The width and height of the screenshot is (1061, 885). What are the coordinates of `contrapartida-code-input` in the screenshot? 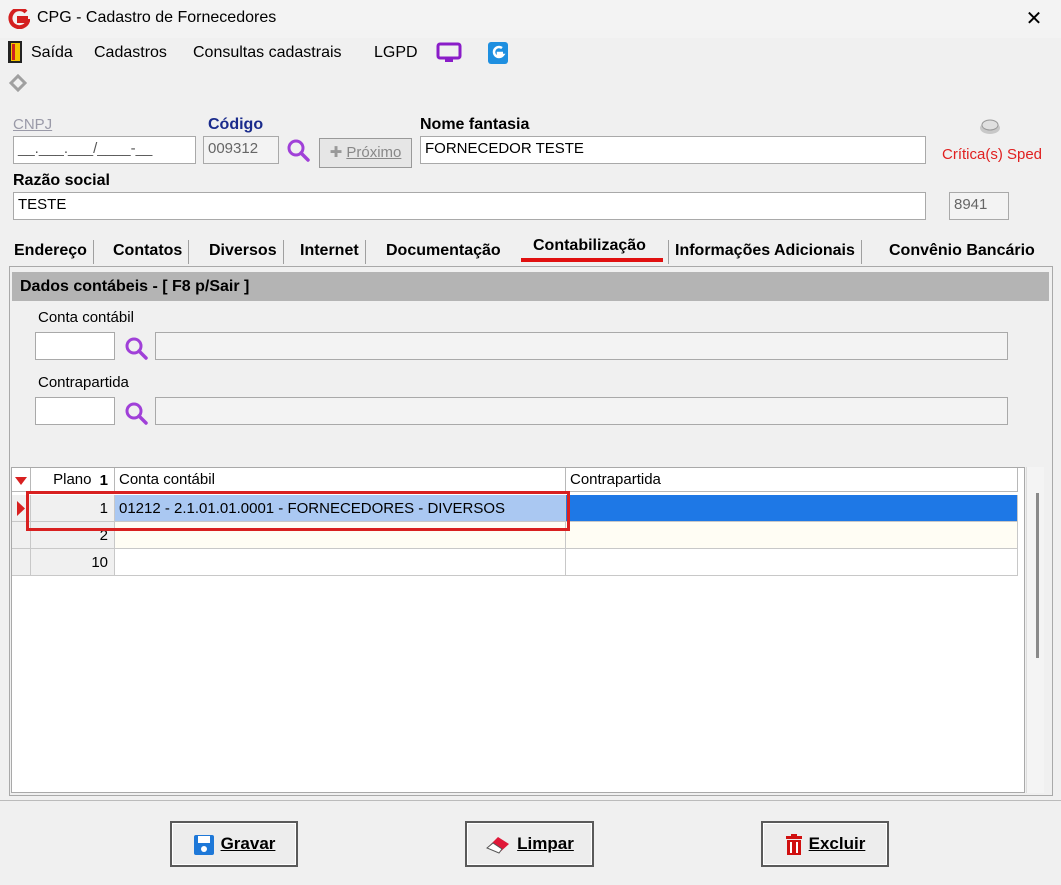 It's located at (75, 411).